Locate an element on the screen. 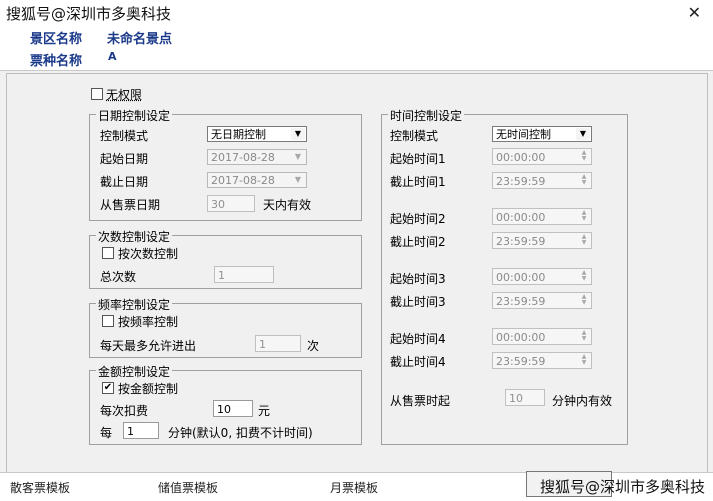 The image size is (713, 501). start-date-value: 2017-08-28 is located at coordinates (243, 157).